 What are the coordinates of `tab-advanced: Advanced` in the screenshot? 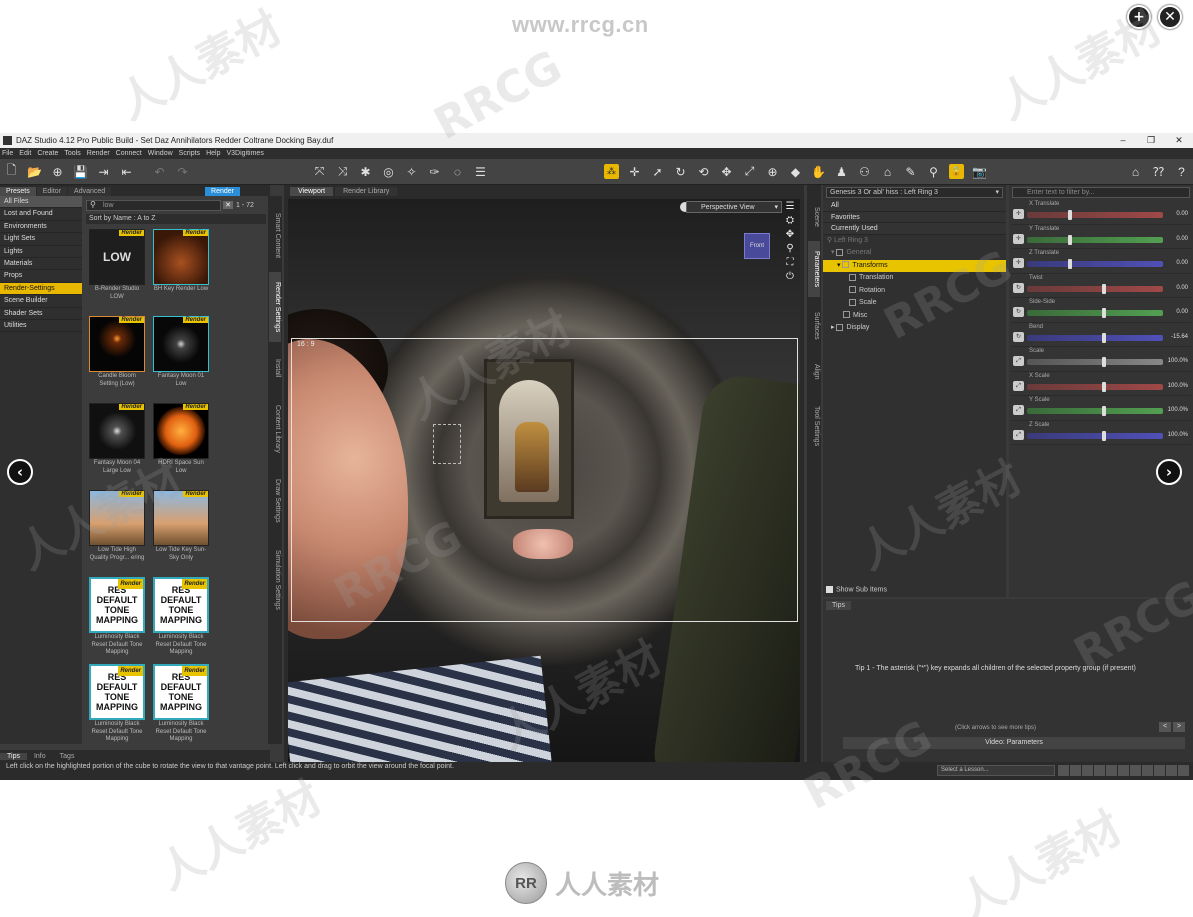 It's located at (90, 191).